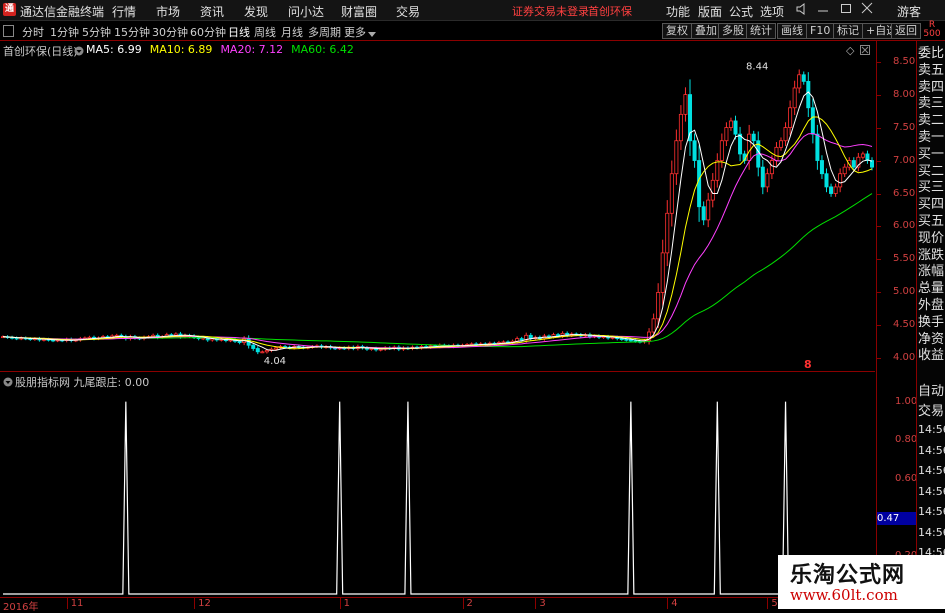 The width and height of the screenshot is (945, 613). Describe the element at coordinates (931, 356) in the screenshot. I see `side-item: 收益` at that location.